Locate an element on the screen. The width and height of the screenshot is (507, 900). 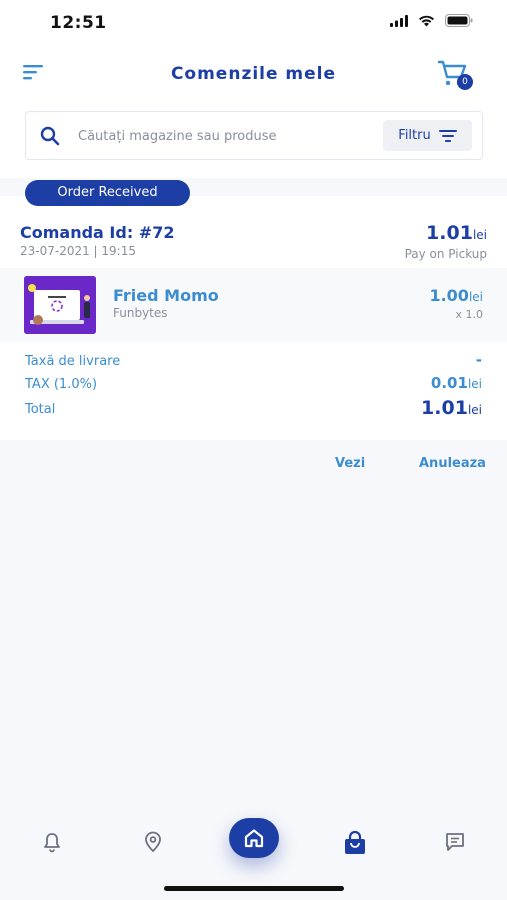
page-title: Comenzile mele is located at coordinates (253, 74).